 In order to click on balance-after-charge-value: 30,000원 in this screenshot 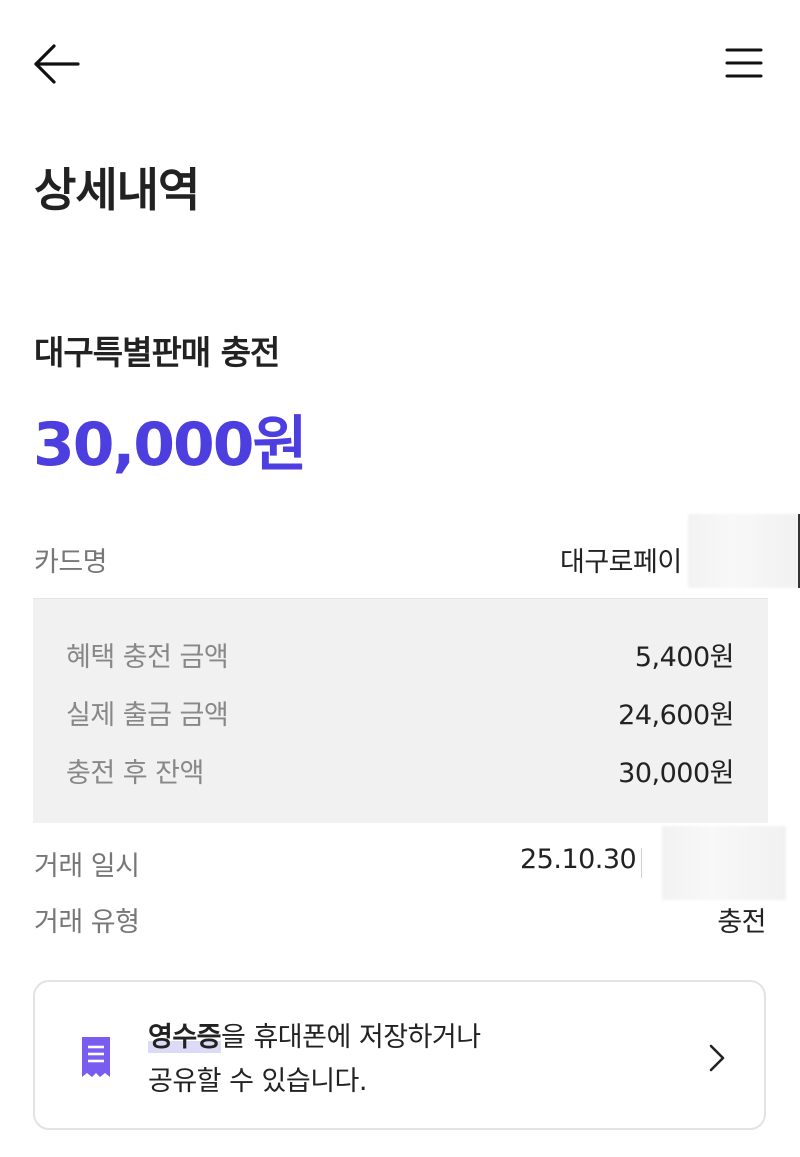, I will do `click(676, 773)`.